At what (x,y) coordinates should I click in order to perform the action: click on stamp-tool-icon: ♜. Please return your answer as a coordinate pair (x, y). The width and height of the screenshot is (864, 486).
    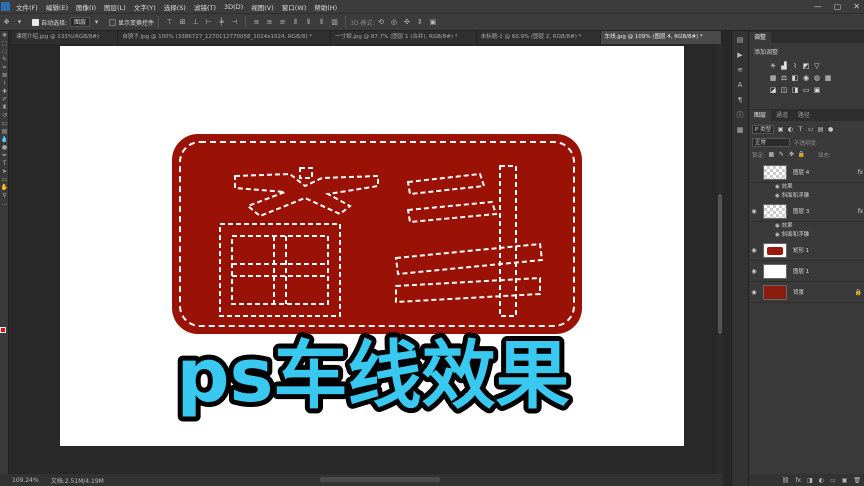
    Looking at the image, I should click on (4, 107).